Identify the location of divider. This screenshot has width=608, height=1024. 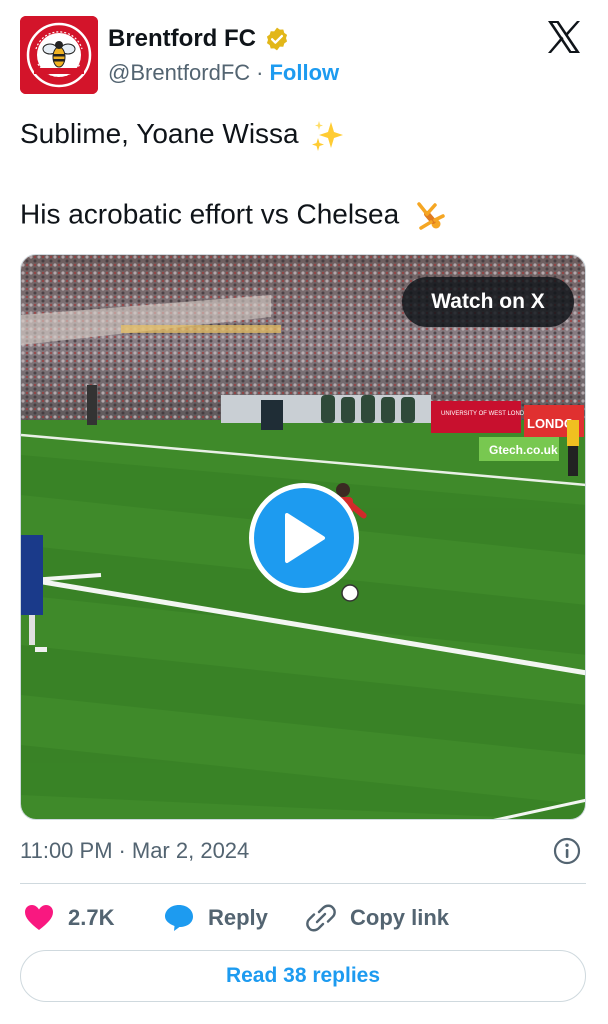
(303, 883).